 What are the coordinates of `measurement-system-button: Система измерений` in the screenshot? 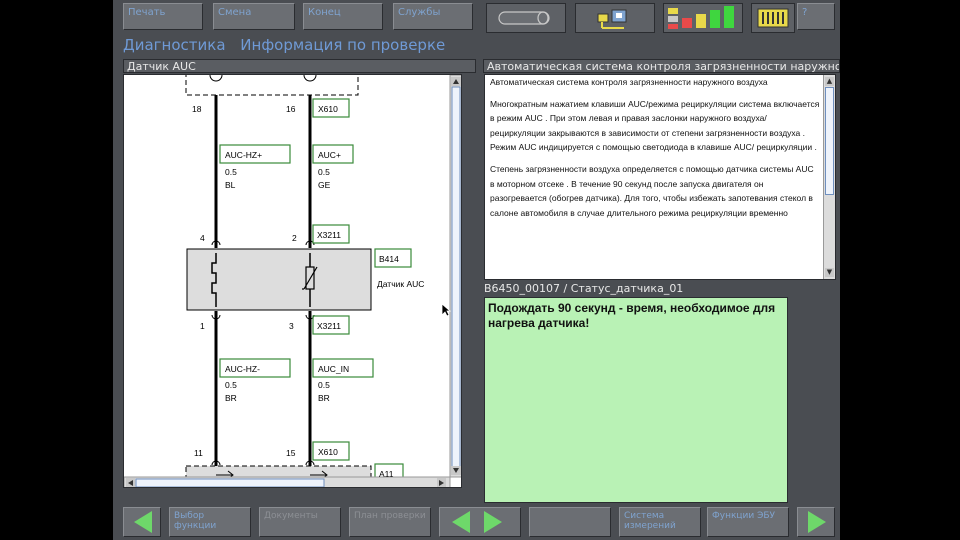 It's located at (660, 522).